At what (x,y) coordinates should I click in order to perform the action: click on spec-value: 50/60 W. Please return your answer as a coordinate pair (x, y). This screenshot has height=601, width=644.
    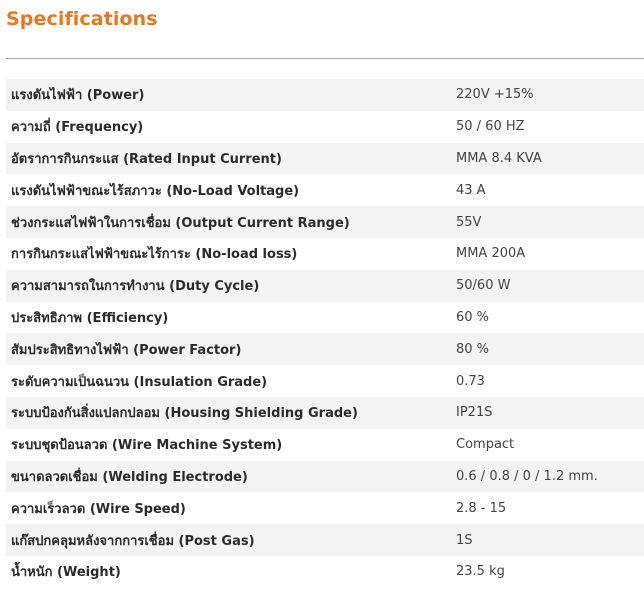
    Looking at the image, I should click on (483, 286).